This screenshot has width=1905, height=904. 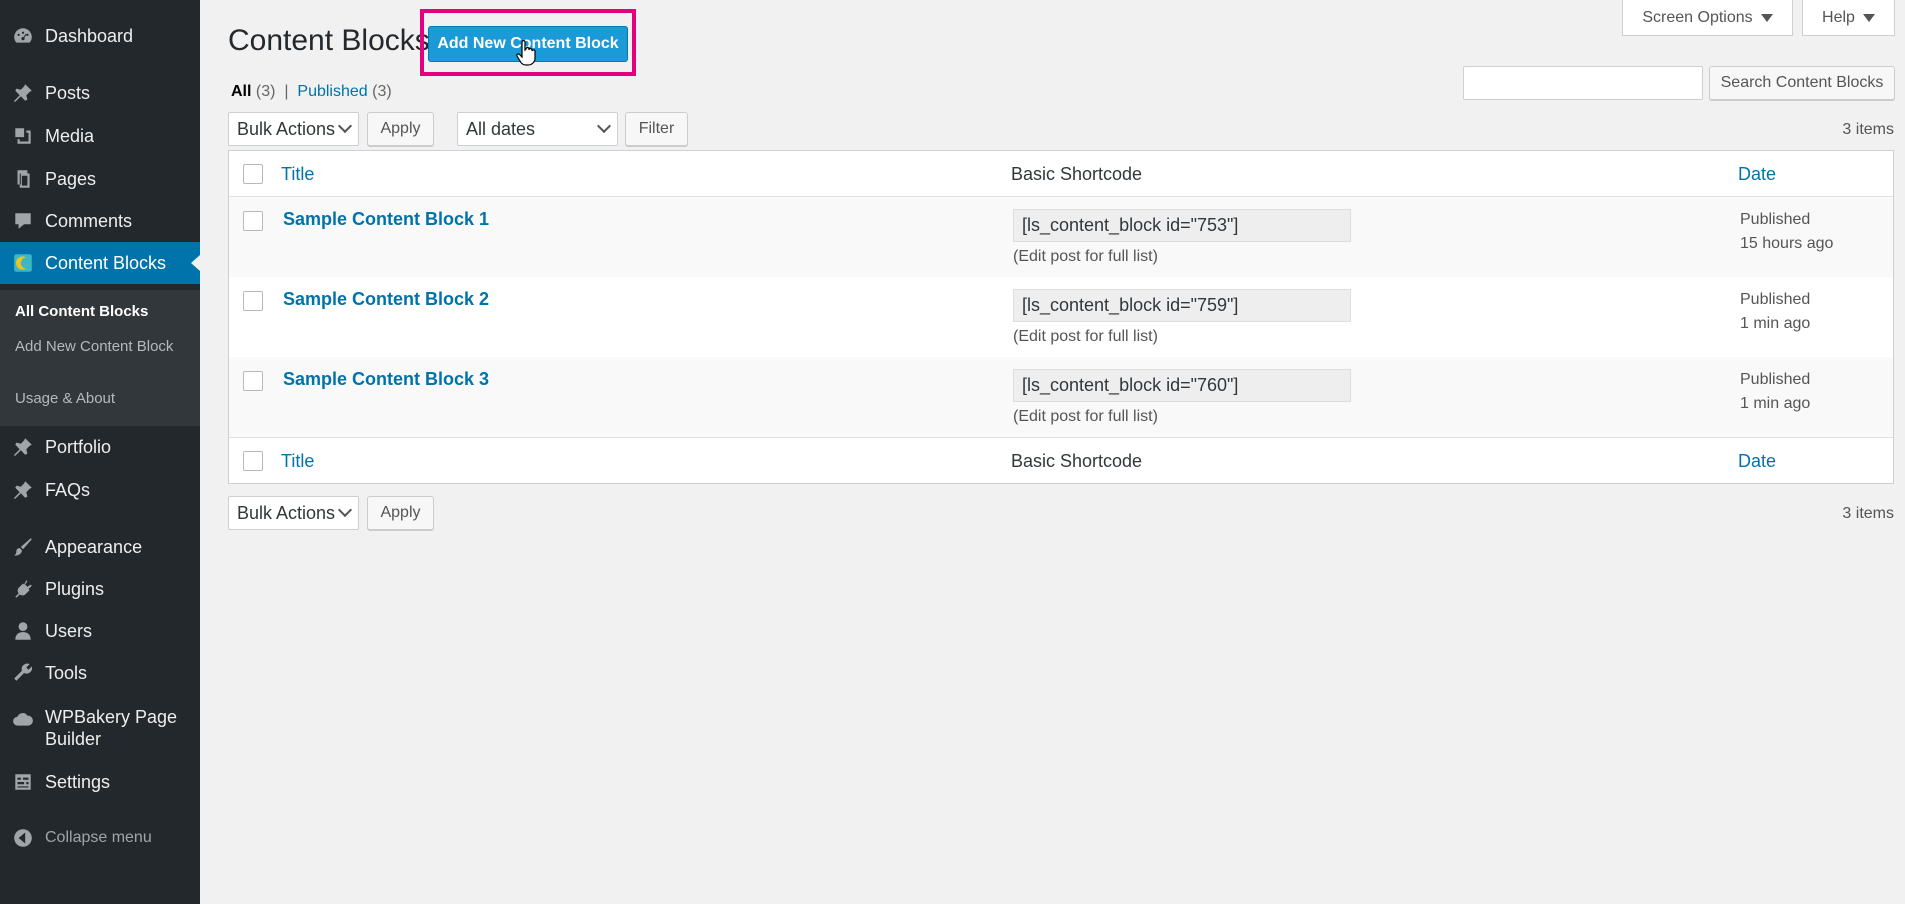 I want to click on search-button: Search Content Blocks, so click(x=1802, y=83).